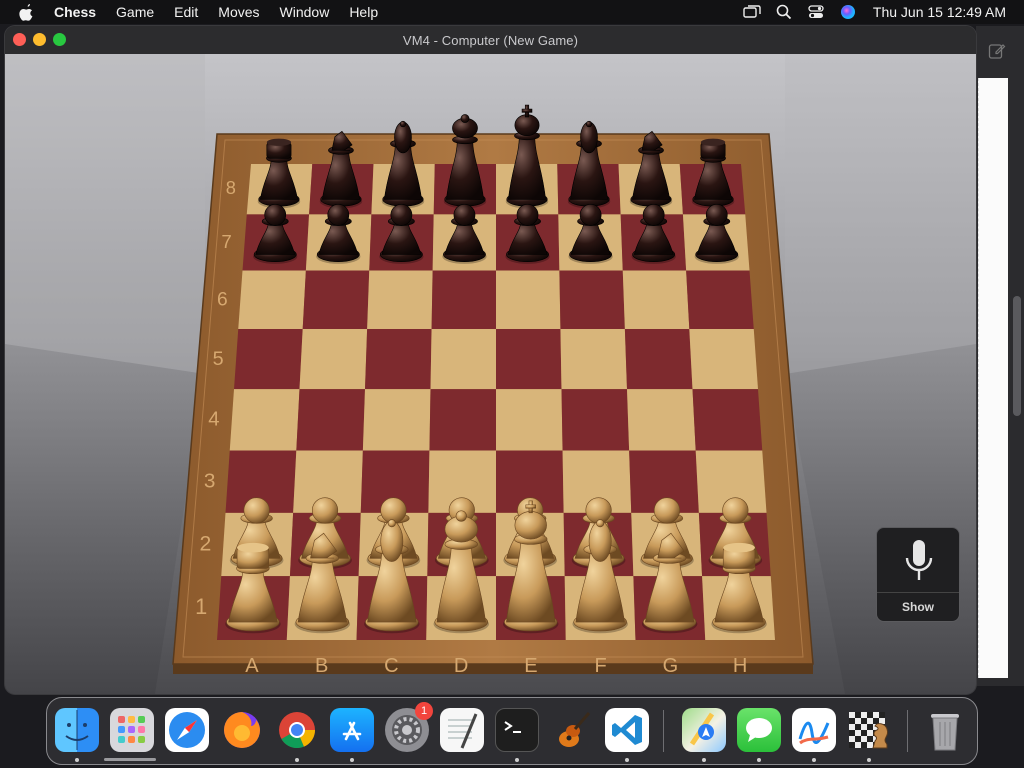 The height and width of the screenshot is (768, 1024). What do you see at coordinates (39, 39) in the screenshot?
I see `window-minimize-button` at bounding box center [39, 39].